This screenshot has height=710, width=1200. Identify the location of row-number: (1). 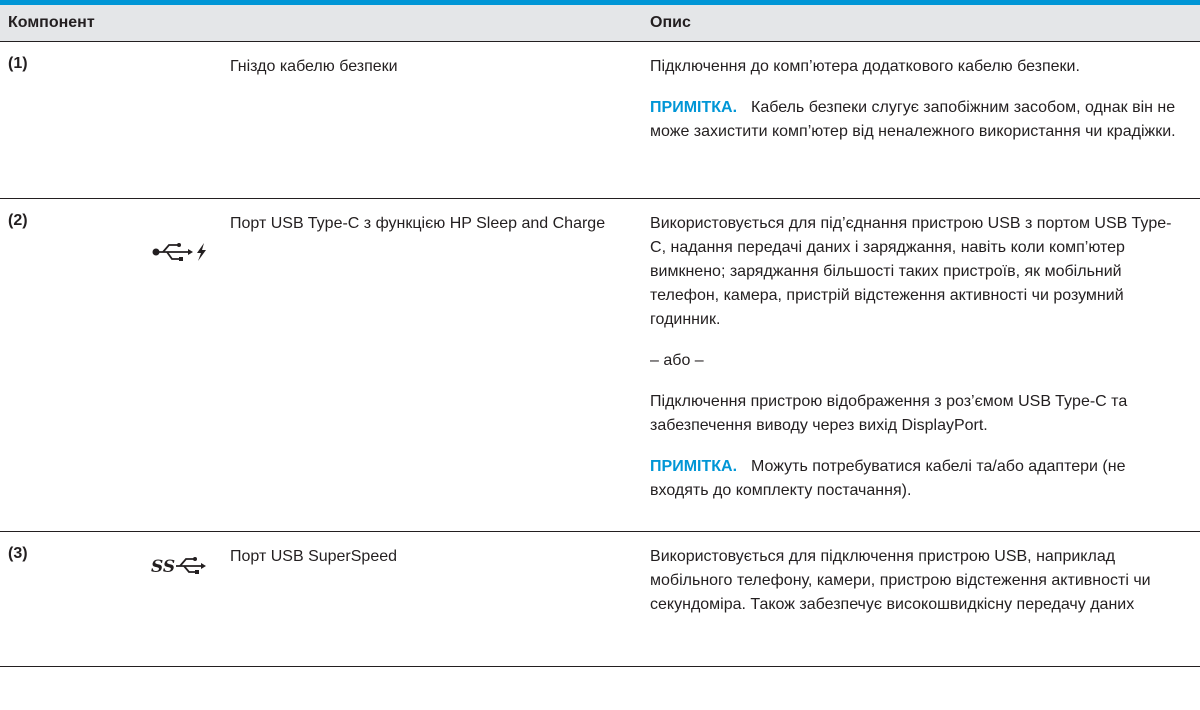
(77, 120).